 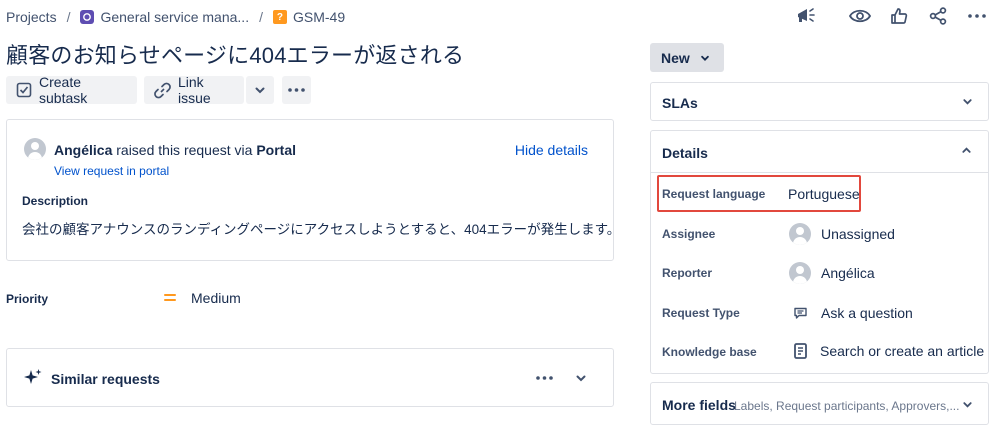 I want to click on priority-field: Medium, so click(x=202, y=298).